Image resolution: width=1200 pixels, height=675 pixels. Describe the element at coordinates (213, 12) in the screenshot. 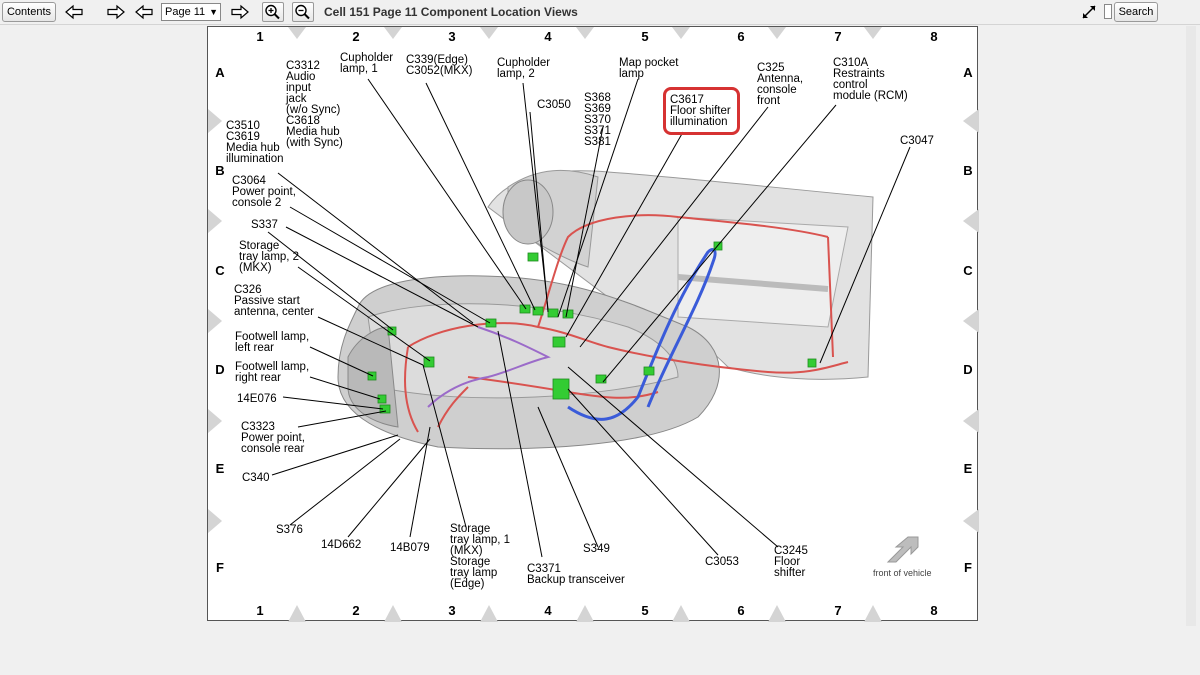

I see `chevron-down-icon: ▼` at that location.